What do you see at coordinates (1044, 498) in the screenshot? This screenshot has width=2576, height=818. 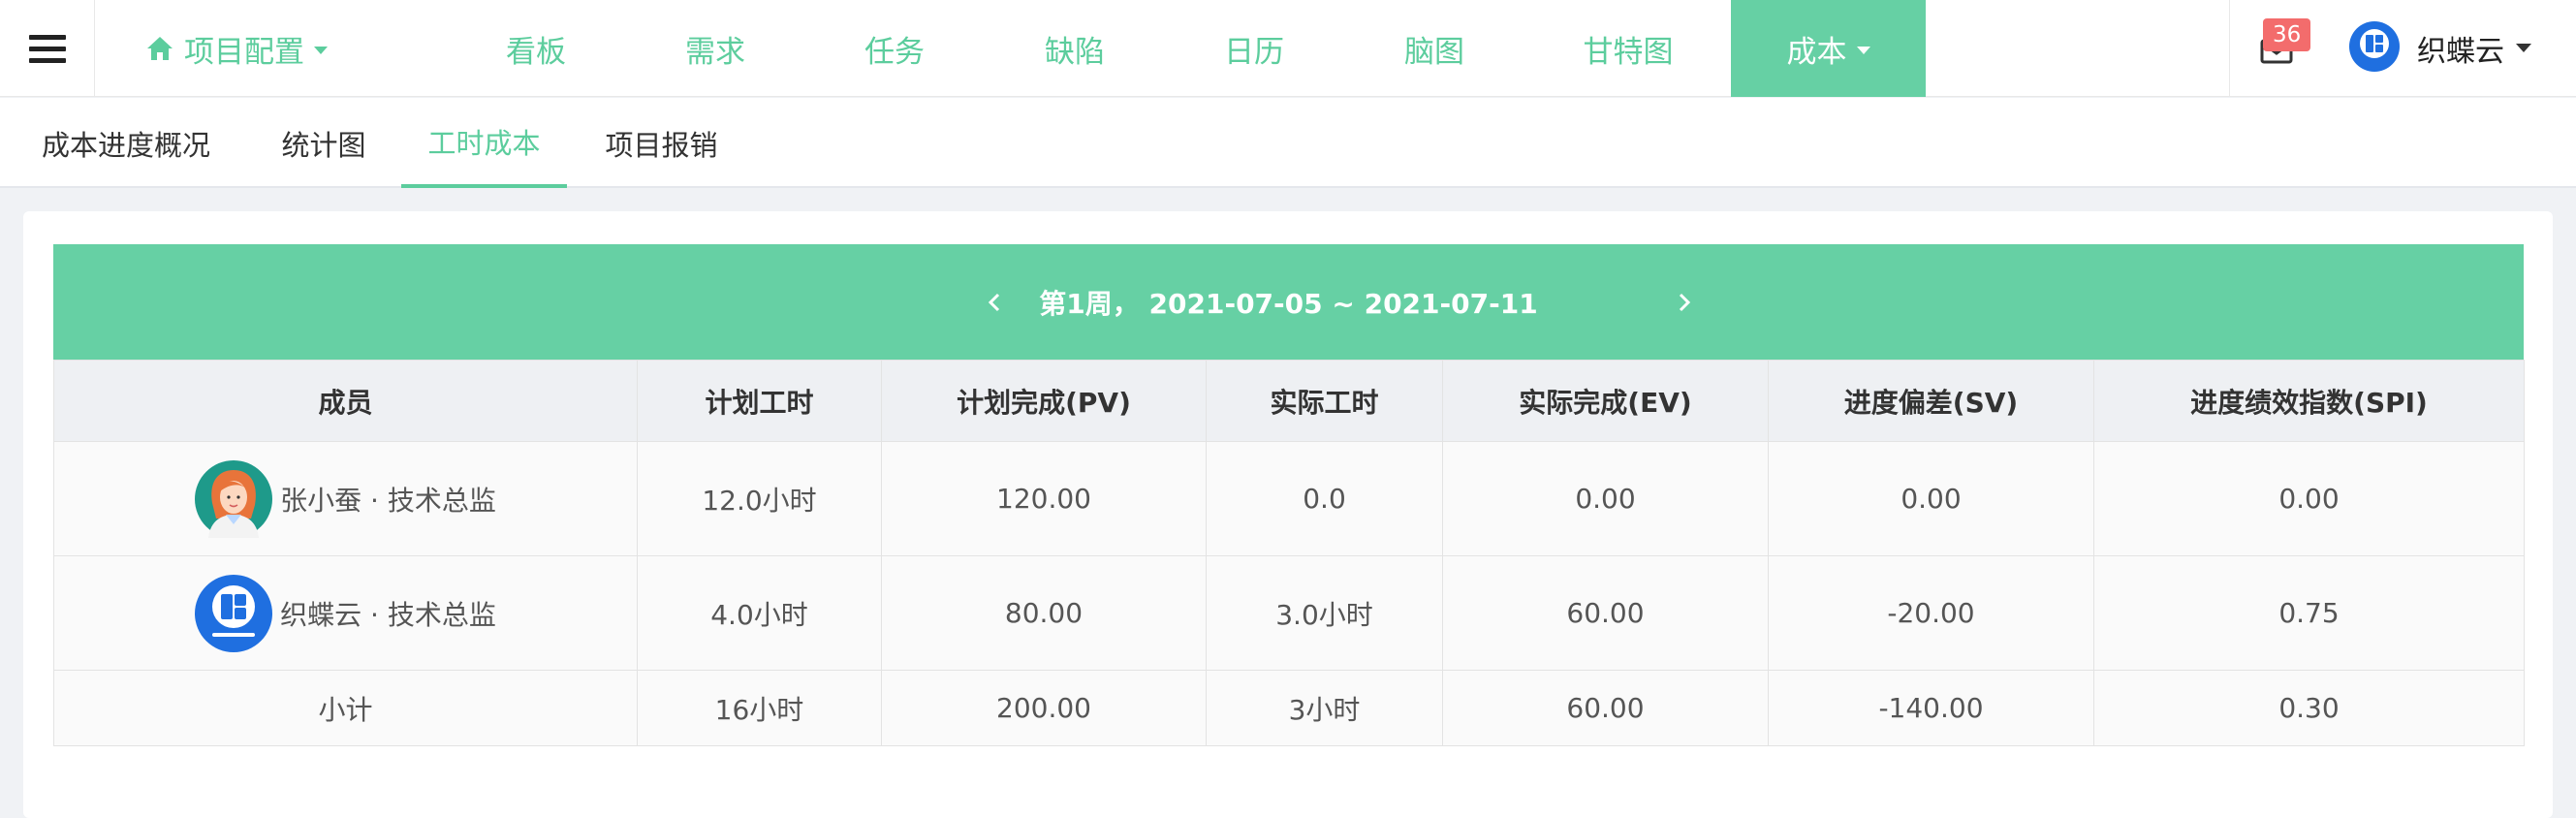 I see `pv-cell: 120.00` at bounding box center [1044, 498].